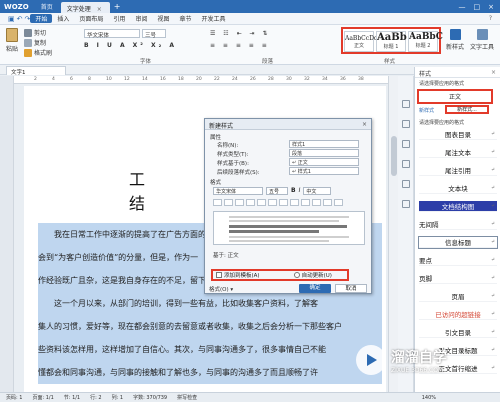 The width and height of the screenshot is (500, 402). I want to click on style-name-input: 样式1, so click(324, 144).